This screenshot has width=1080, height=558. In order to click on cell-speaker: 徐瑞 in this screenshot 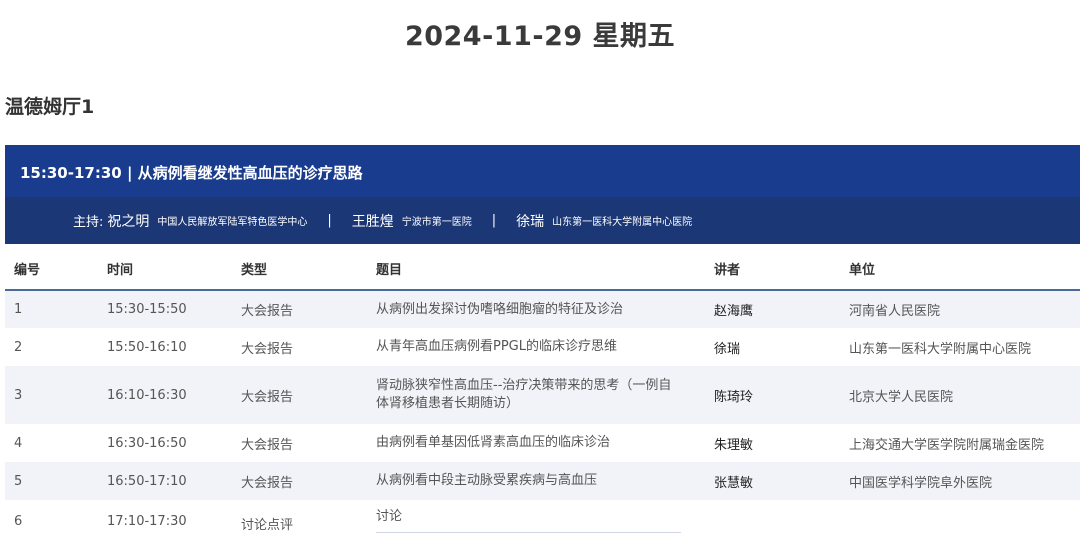, I will do `click(727, 349)`.